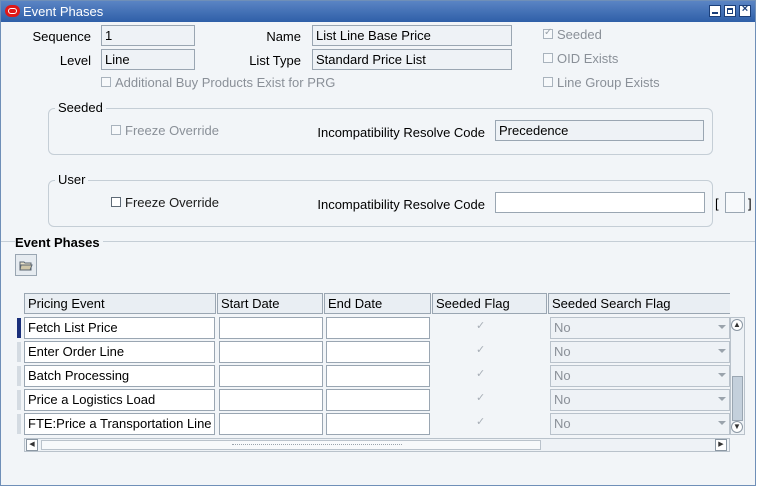  Describe the element at coordinates (148, 35) in the screenshot. I see `sequence-field: 1` at that location.